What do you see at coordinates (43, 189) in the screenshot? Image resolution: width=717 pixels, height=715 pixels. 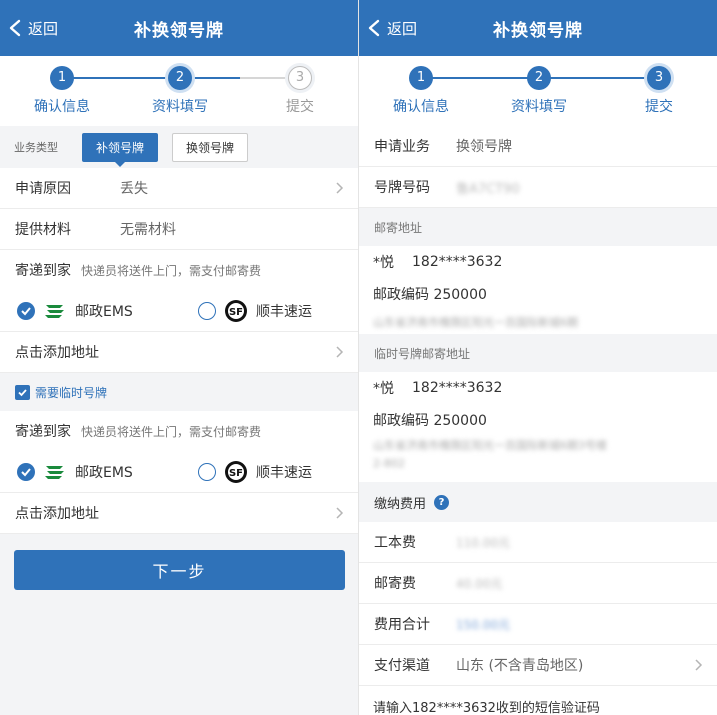 I see `reason-label: 申请原因` at bounding box center [43, 189].